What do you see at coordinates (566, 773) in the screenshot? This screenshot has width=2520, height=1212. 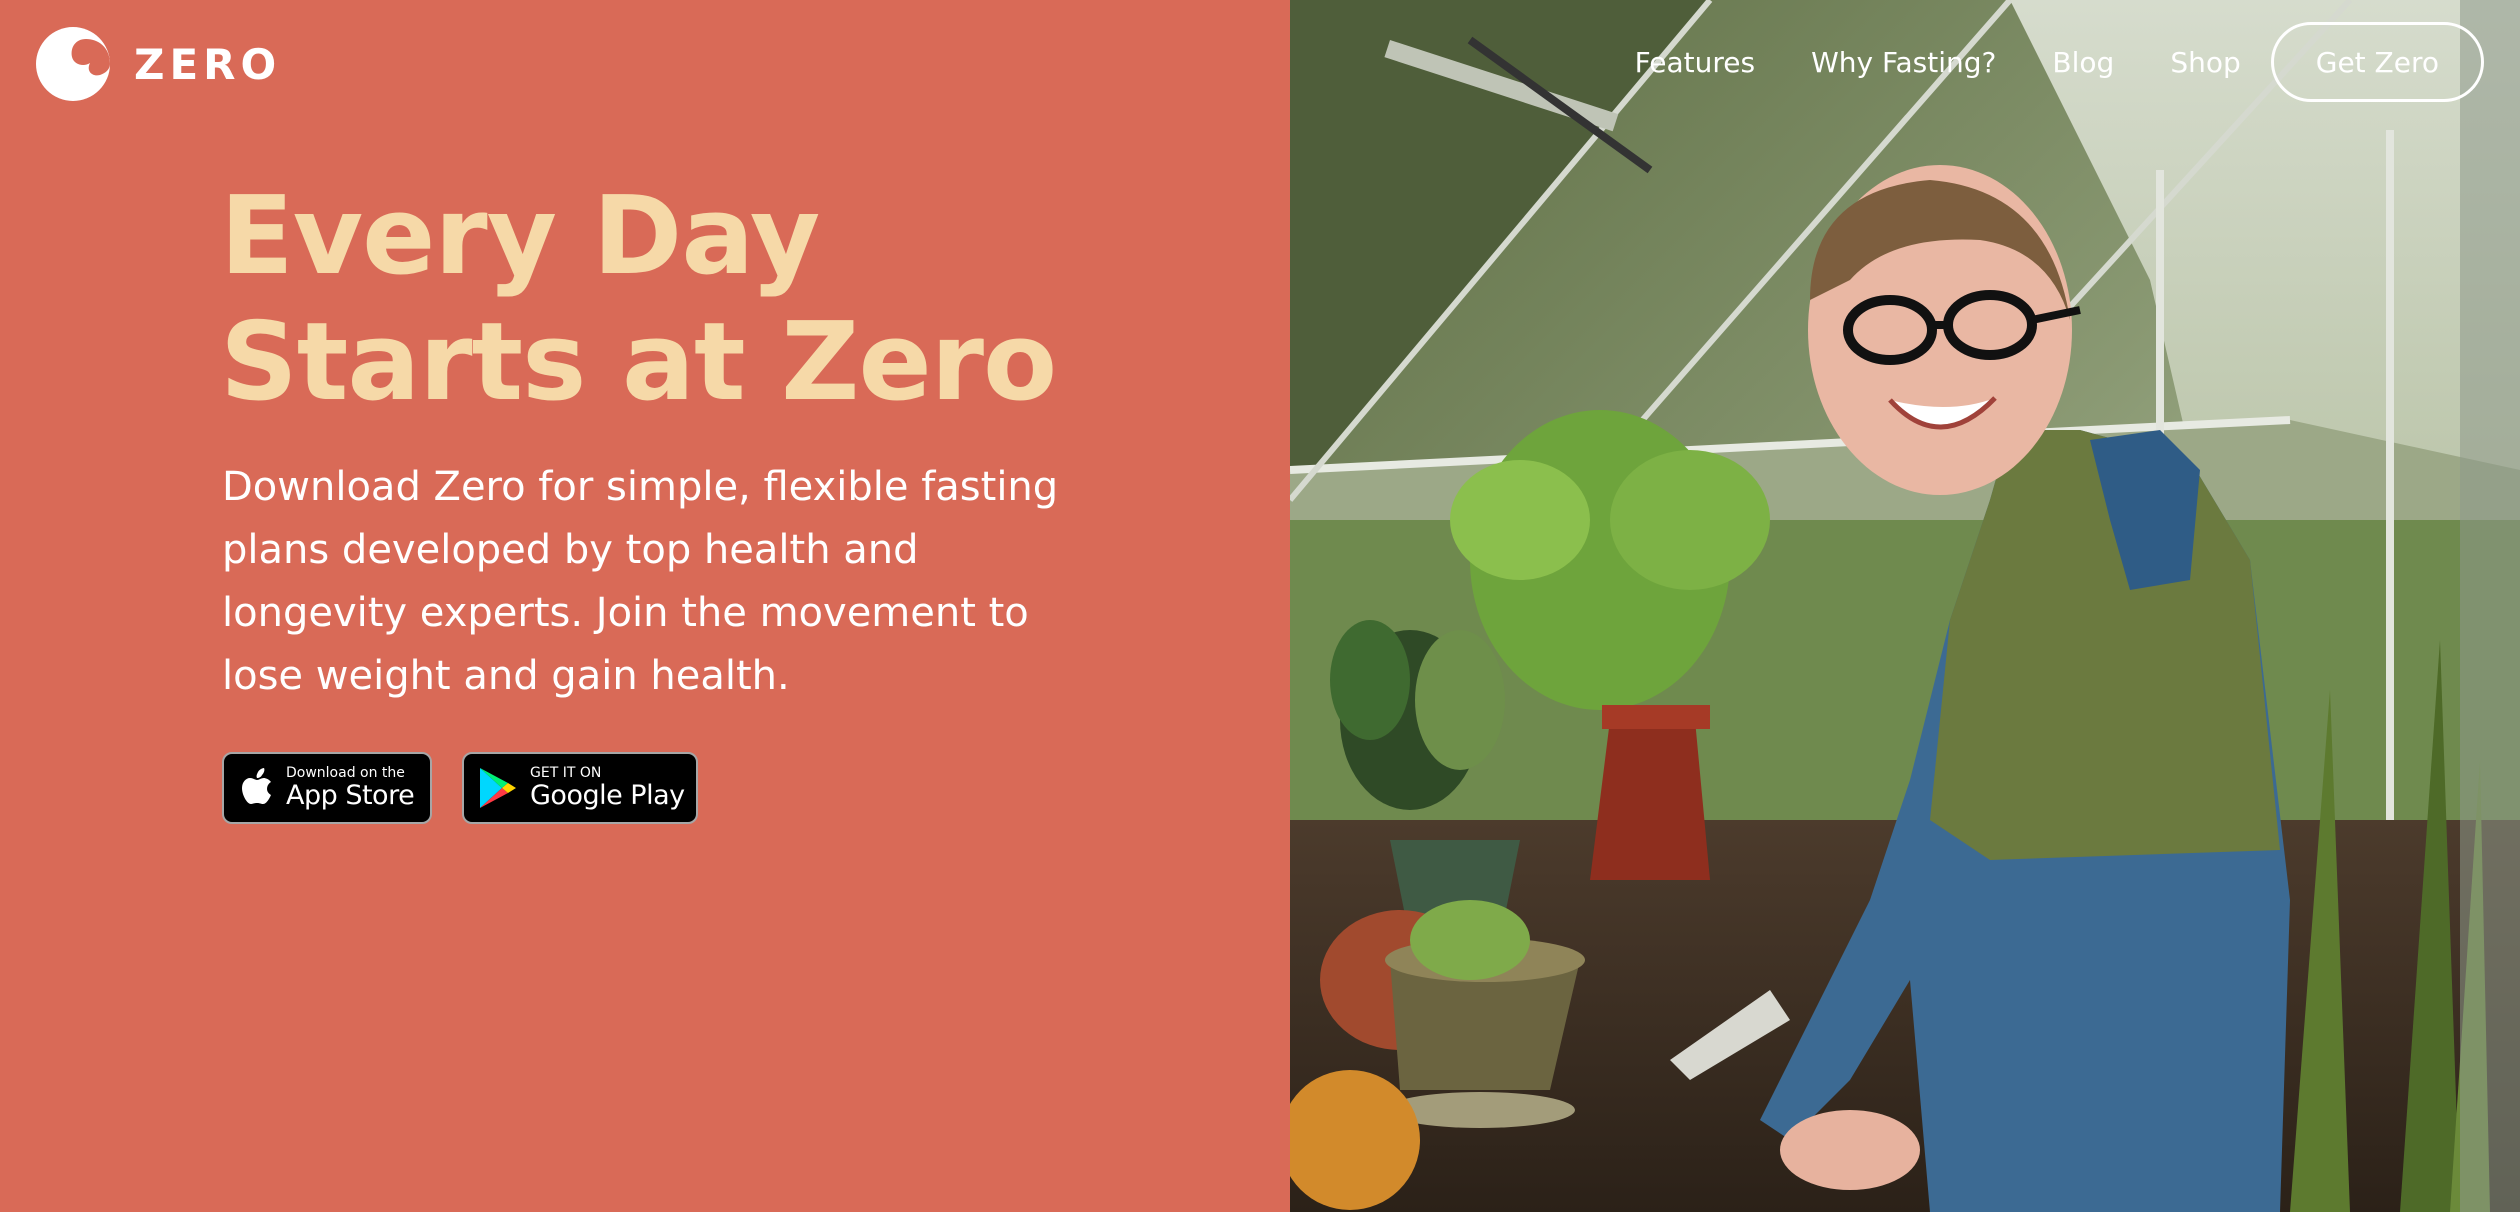 I see `google-play-badge-small-text: GET IT ON` at bounding box center [566, 773].